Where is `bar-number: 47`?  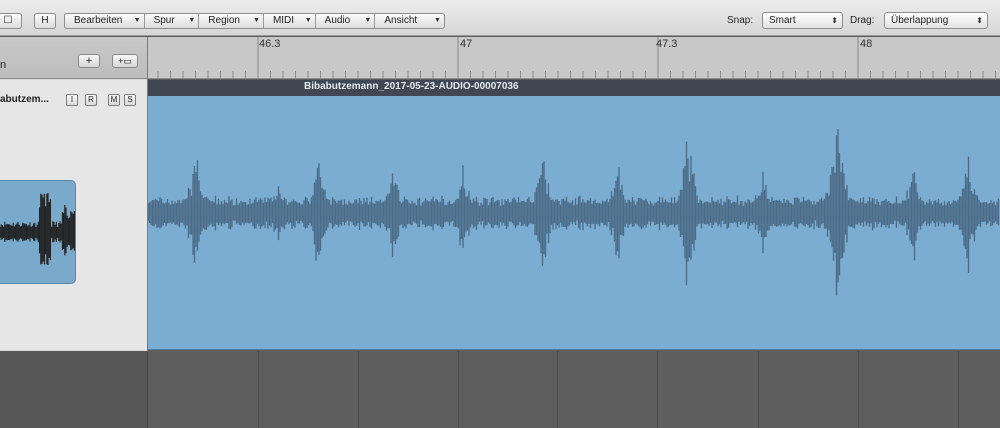
bar-number: 47 is located at coordinates (466, 44).